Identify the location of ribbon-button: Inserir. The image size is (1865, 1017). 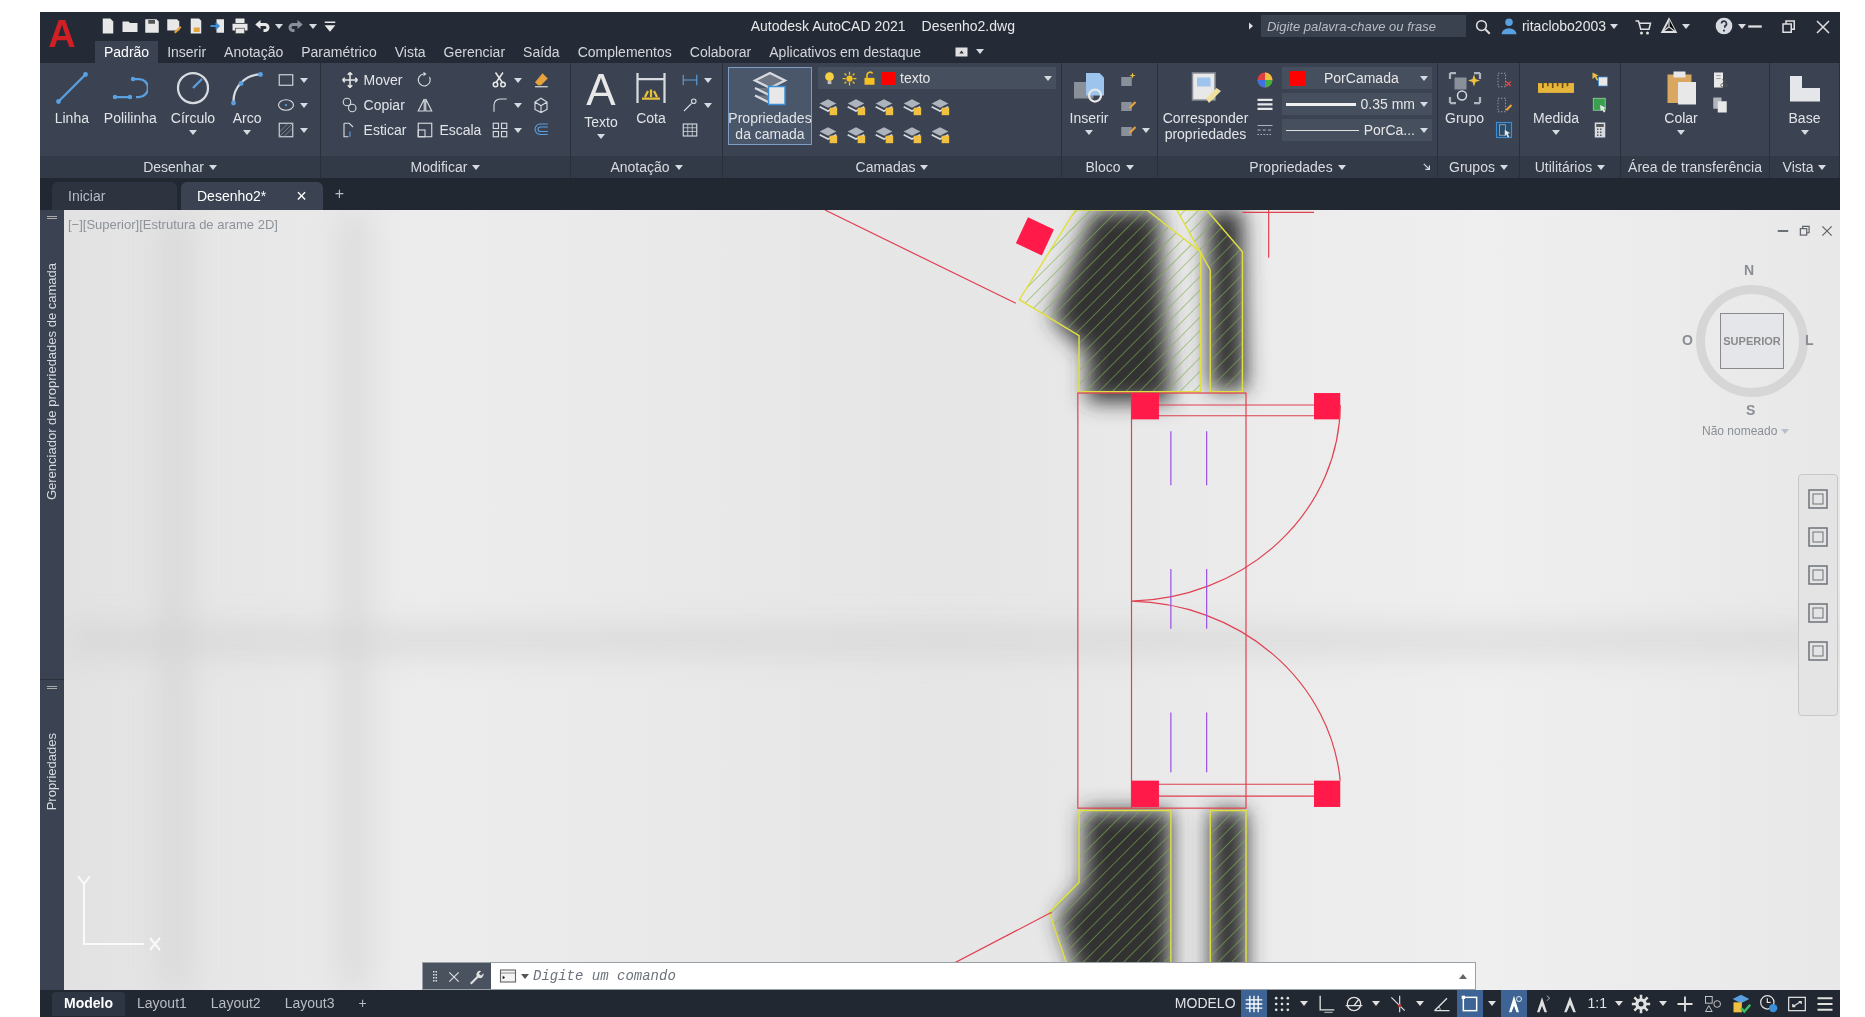
(1089, 102).